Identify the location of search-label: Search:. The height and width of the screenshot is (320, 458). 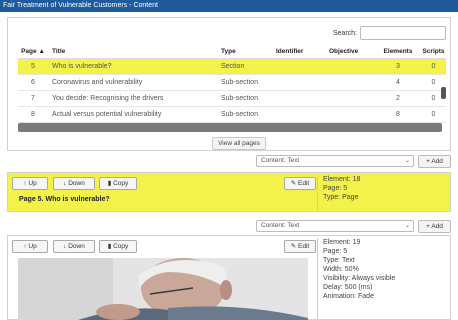
(344, 33).